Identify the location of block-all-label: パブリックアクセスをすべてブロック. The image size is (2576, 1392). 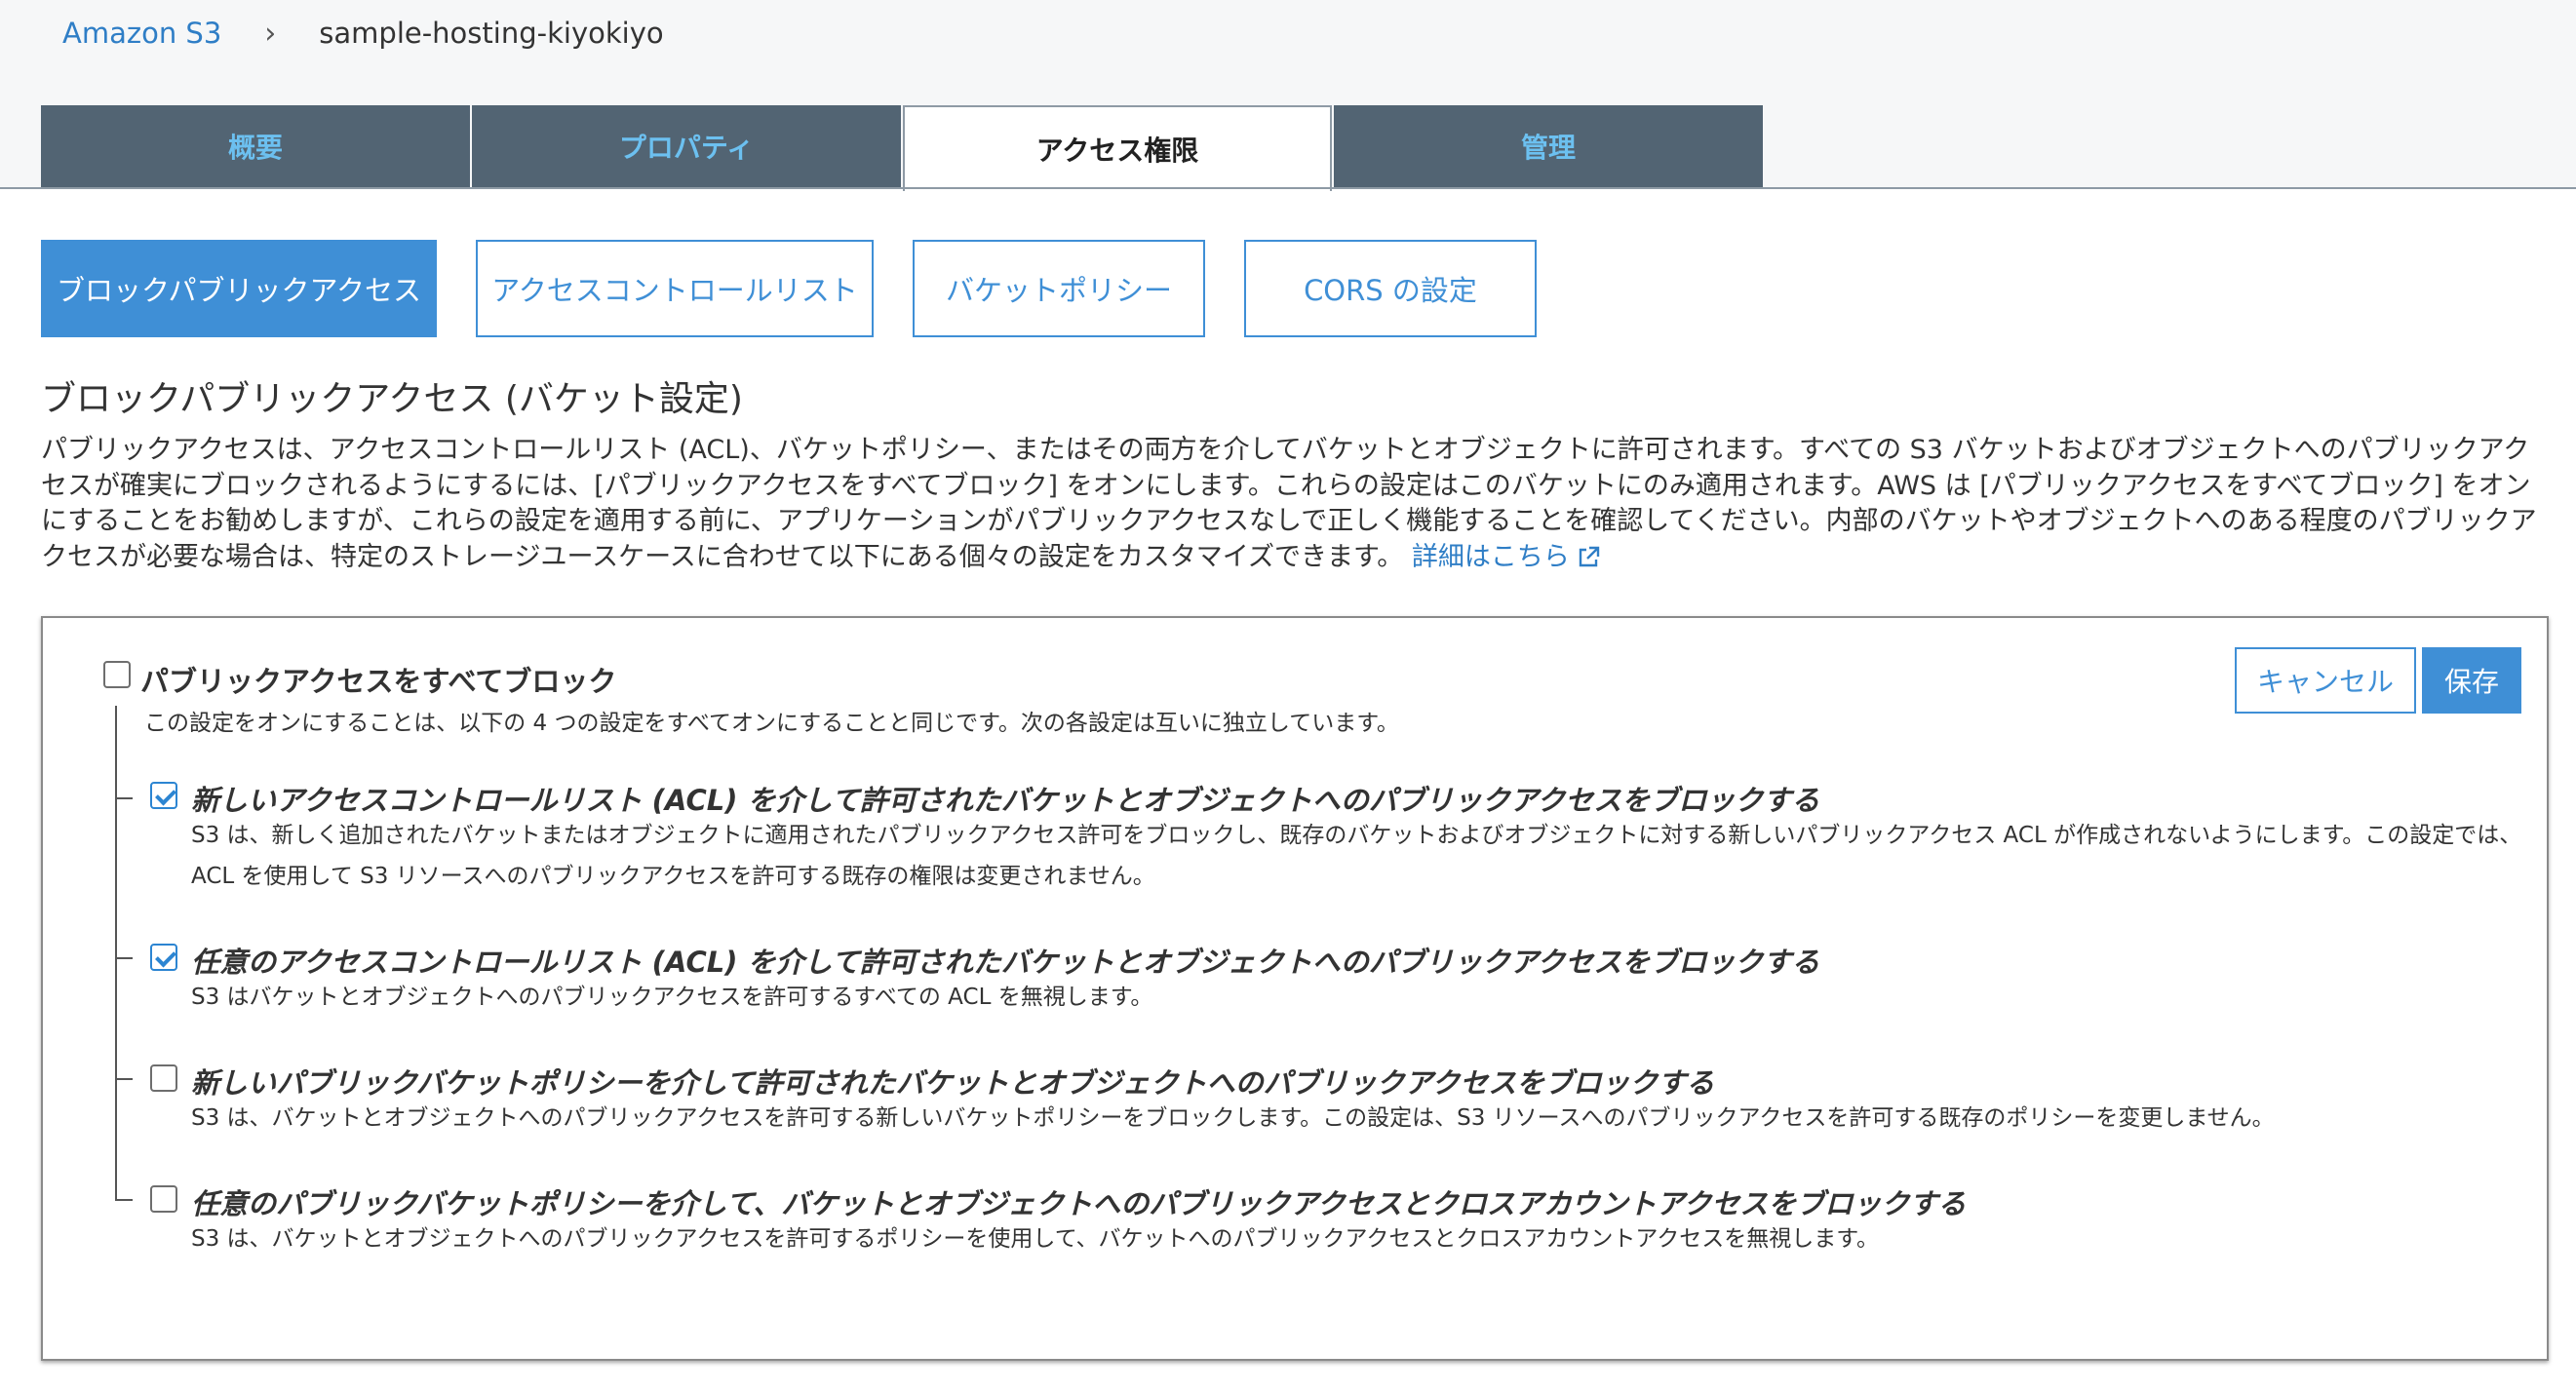
(378, 682).